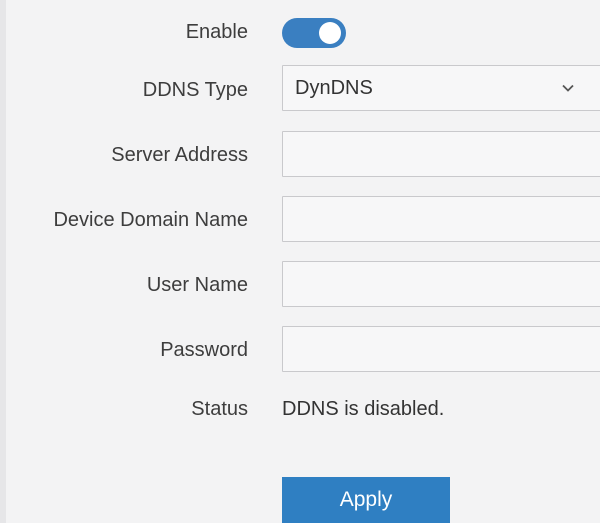 Image resolution: width=600 pixels, height=523 pixels. Describe the element at coordinates (363, 409) in the screenshot. I see `status-value: DDNS is disabled.` at that location.